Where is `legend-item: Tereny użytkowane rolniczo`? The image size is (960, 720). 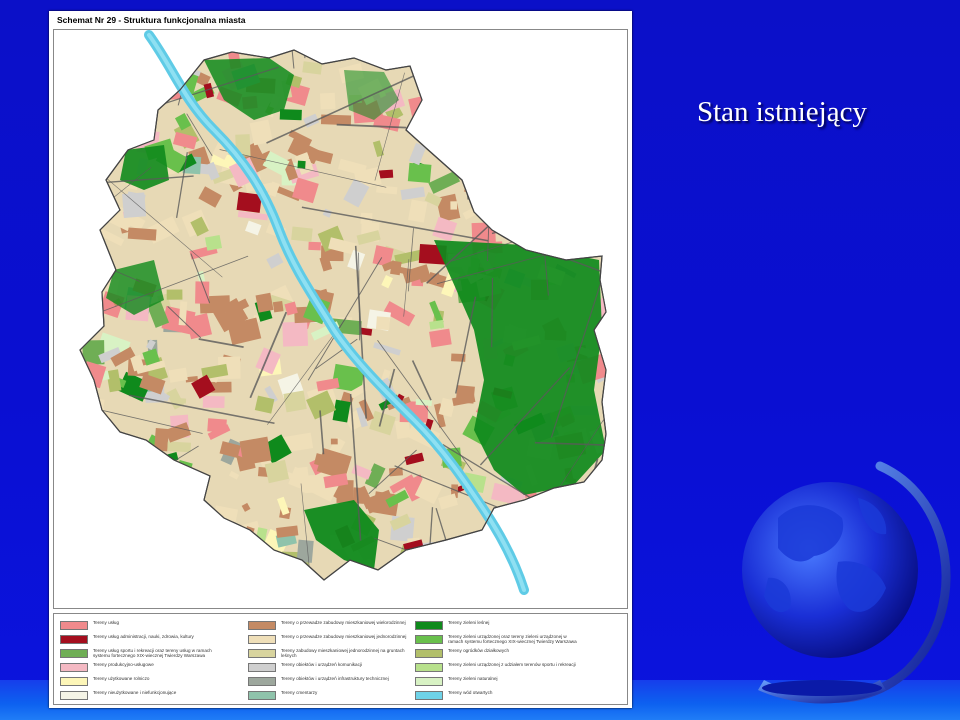 legend-item: Tereny użytkowane rolniczo is located at coordinates (144, 683).